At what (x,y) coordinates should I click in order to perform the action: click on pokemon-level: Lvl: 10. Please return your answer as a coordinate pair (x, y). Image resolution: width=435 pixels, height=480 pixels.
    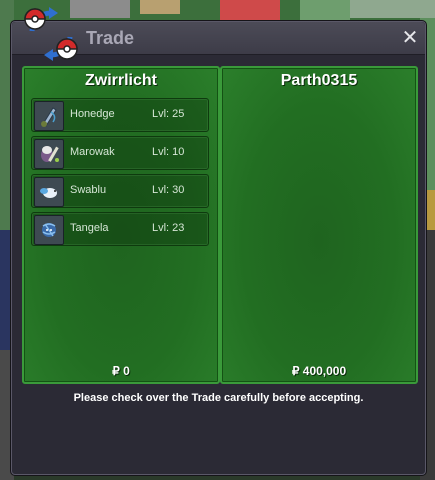
    Looking at the image, I should click on (168, 152).